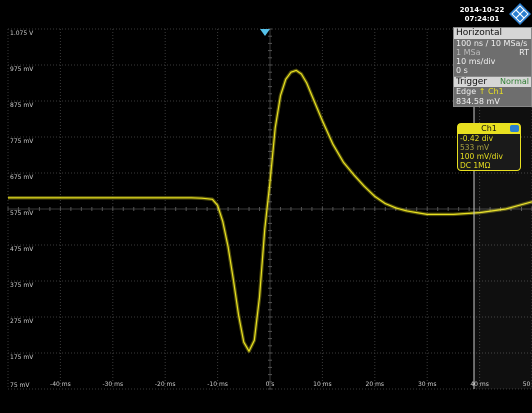 This screenshot has height=413, width=532. I want to click on x-tick-label: -20 ms, so click(165, 384).